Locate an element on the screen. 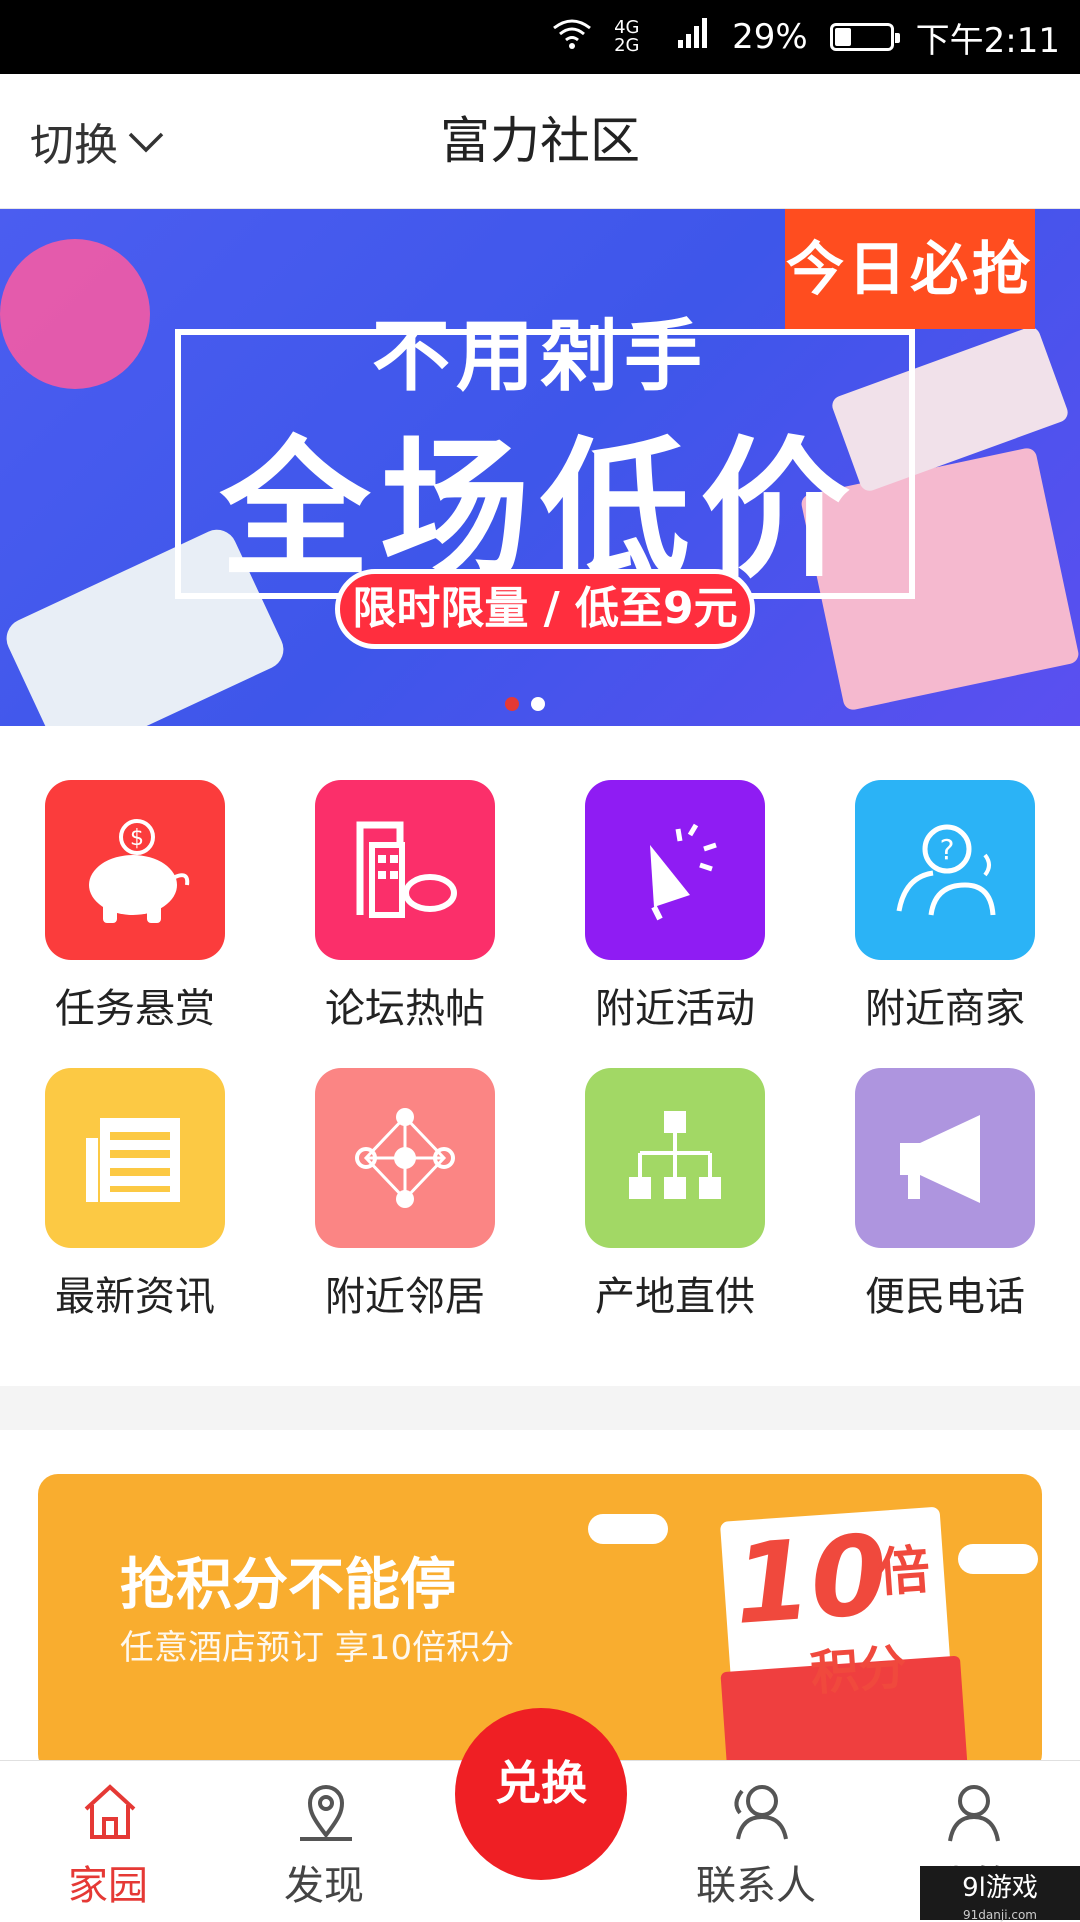  nav-label: 发现 is located at coordinates (324, 1886).